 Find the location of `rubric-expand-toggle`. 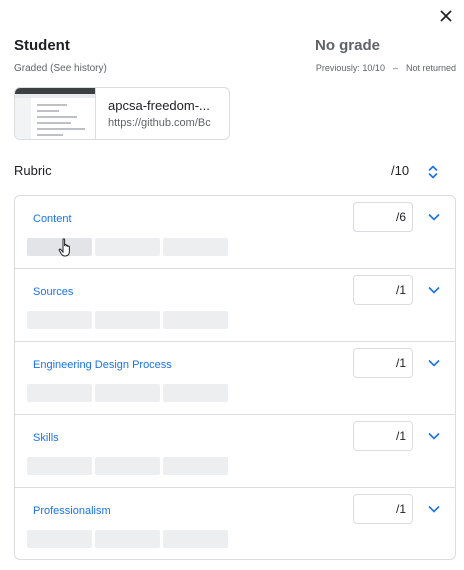

rubric-expand-toggle is located at coordinates (433, 172).